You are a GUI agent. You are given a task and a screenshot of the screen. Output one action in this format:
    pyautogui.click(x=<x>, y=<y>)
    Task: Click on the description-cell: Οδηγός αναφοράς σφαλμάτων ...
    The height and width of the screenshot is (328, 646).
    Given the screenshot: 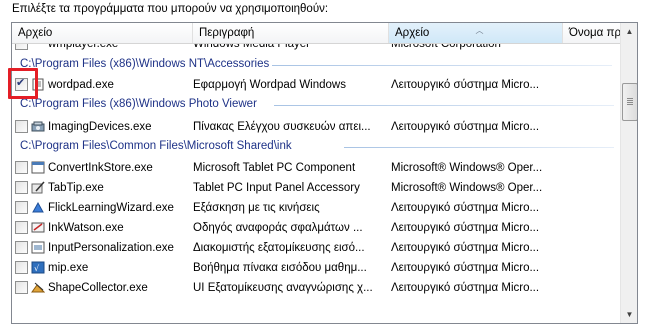 What is the action you would take?
    pyautogui.click(x=278, y=228)
    